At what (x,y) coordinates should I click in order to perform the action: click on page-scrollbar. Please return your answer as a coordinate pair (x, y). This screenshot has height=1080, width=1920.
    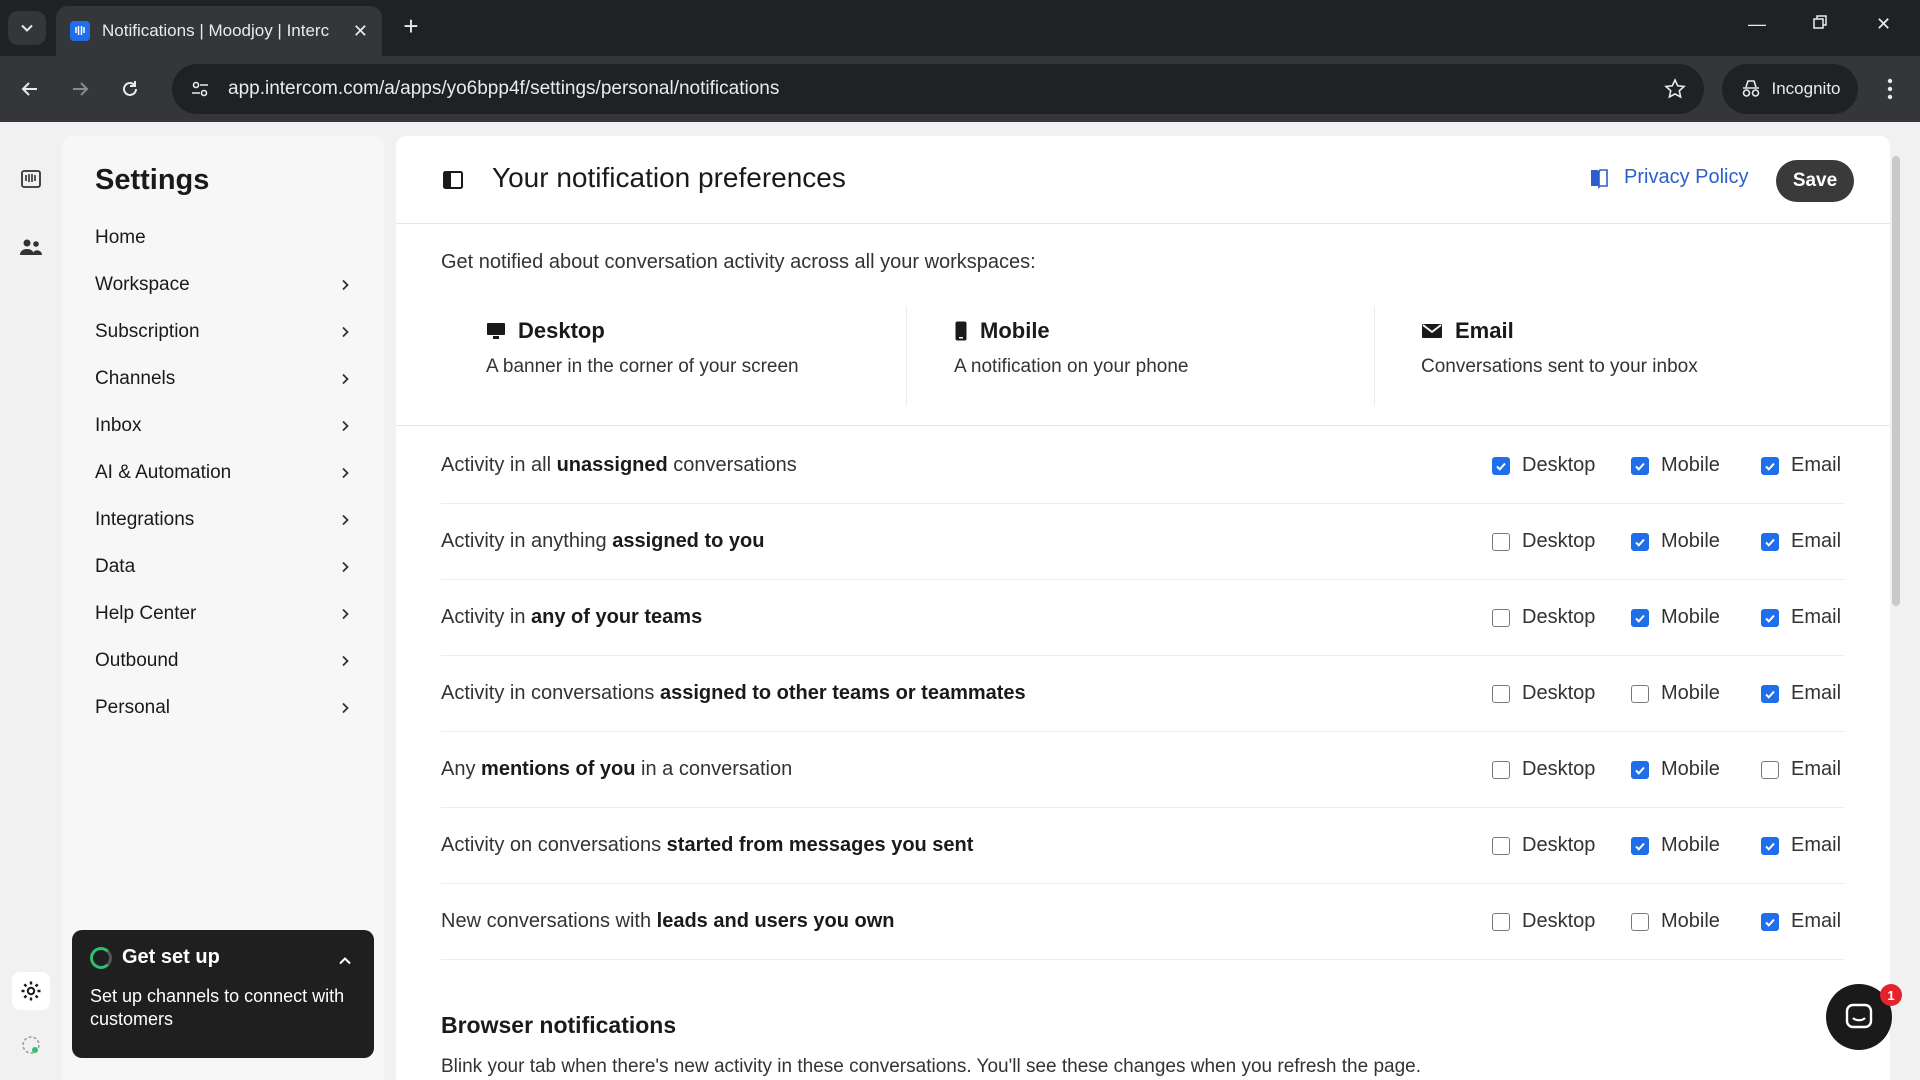
    Looking at the image, I should click on (1895, 606).